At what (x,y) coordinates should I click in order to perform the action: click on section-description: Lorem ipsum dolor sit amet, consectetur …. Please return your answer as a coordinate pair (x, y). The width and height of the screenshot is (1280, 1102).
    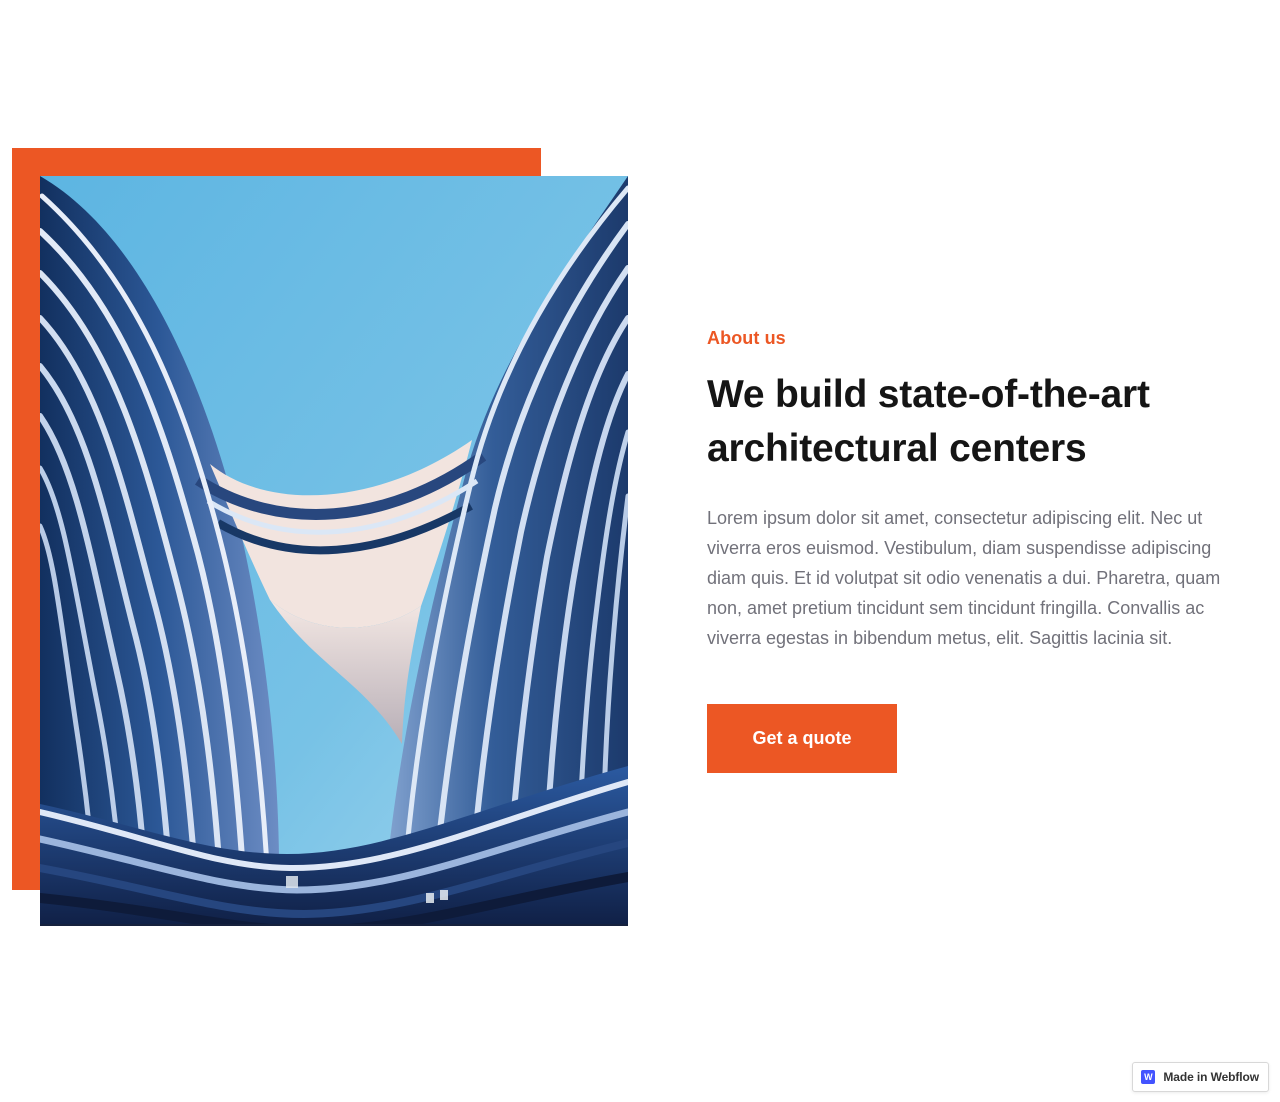
    Looking at the image, I should click on (964, 578).